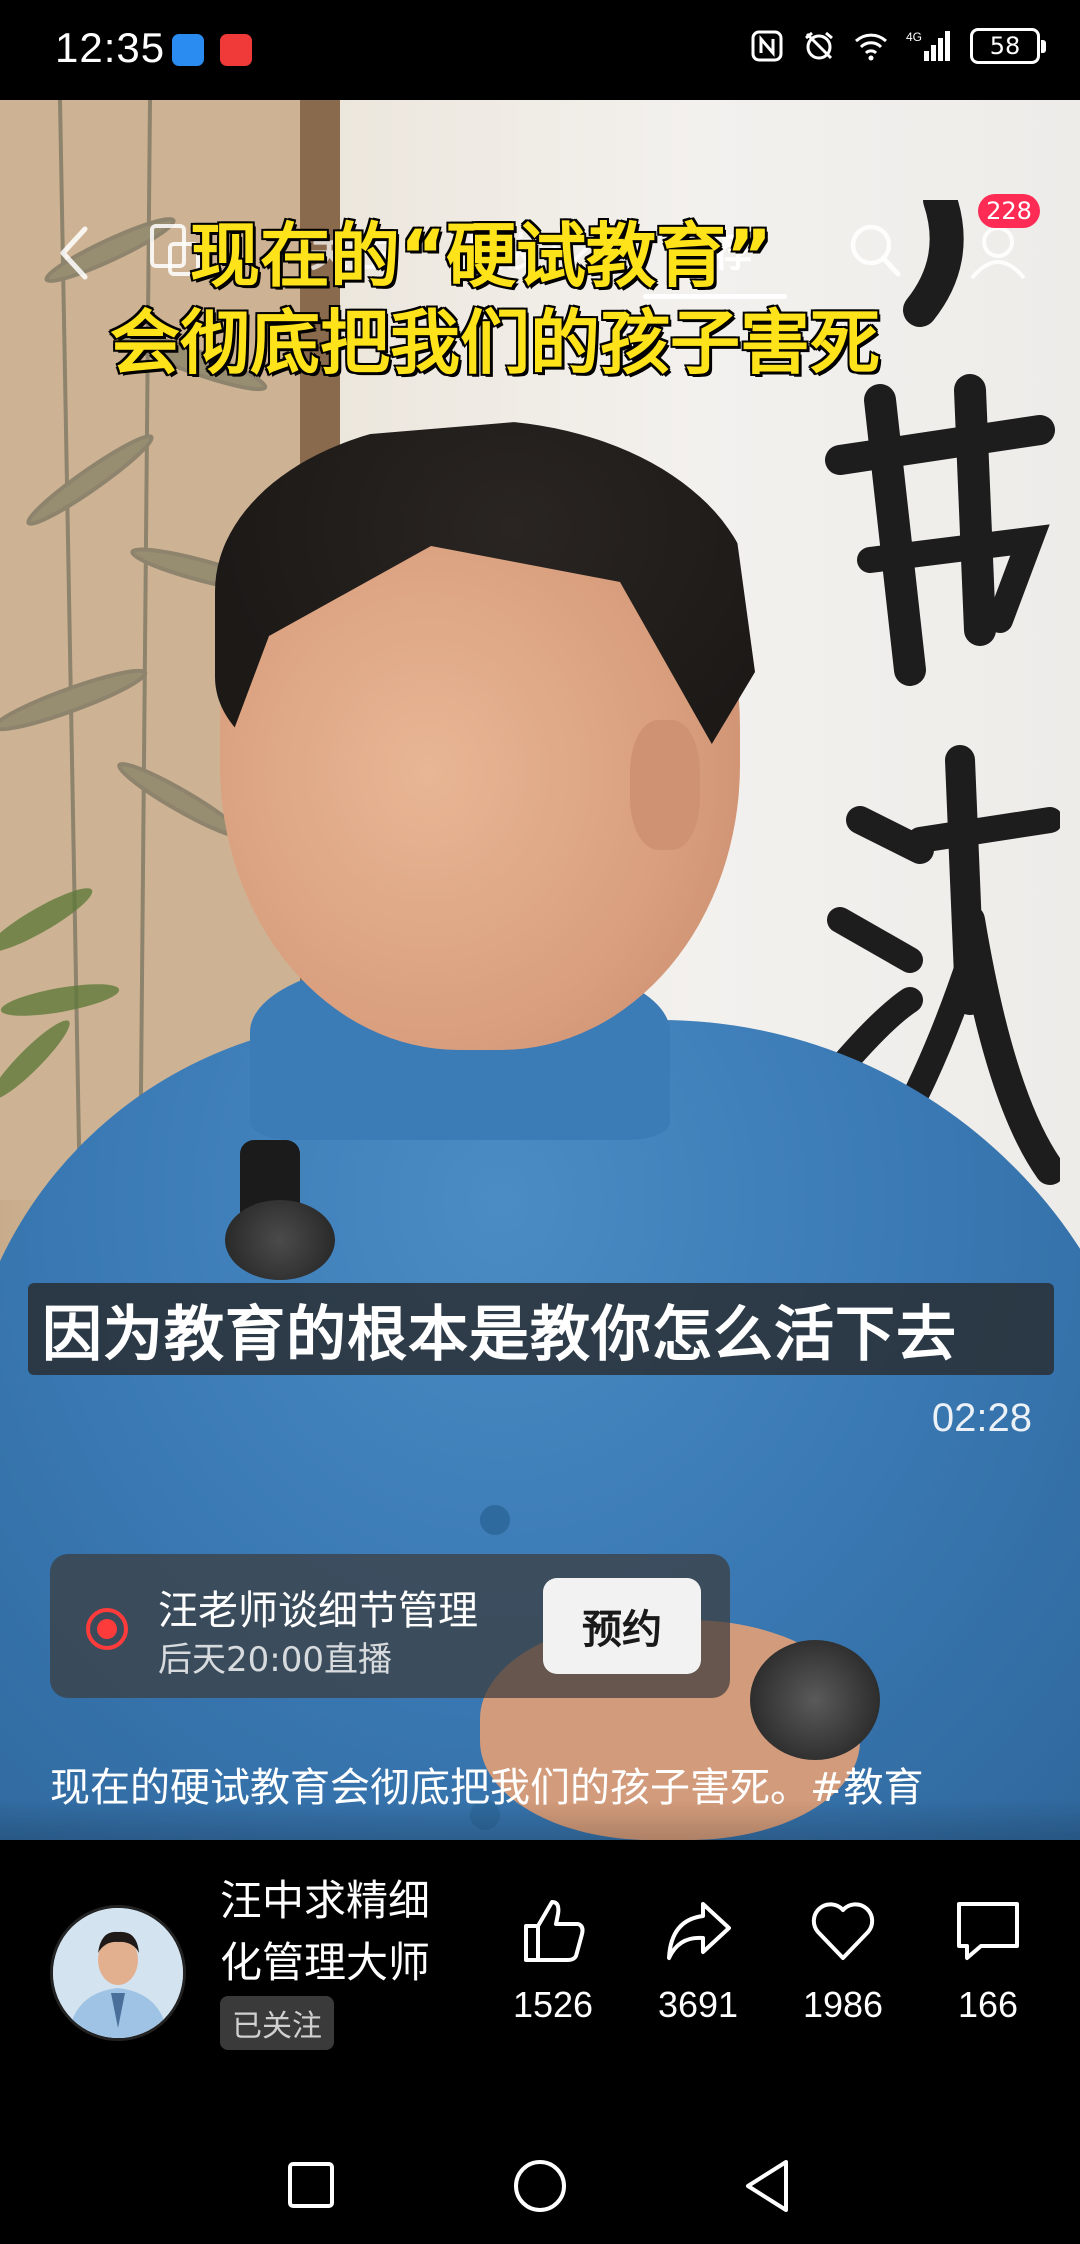 The width and height of the screenshot is (1080, 2244). What do you see at coordinates (345, 1932) in the screenshot?
I see `author-name: 汪中求精细化管理大师` at bounding box center [345, 1932].